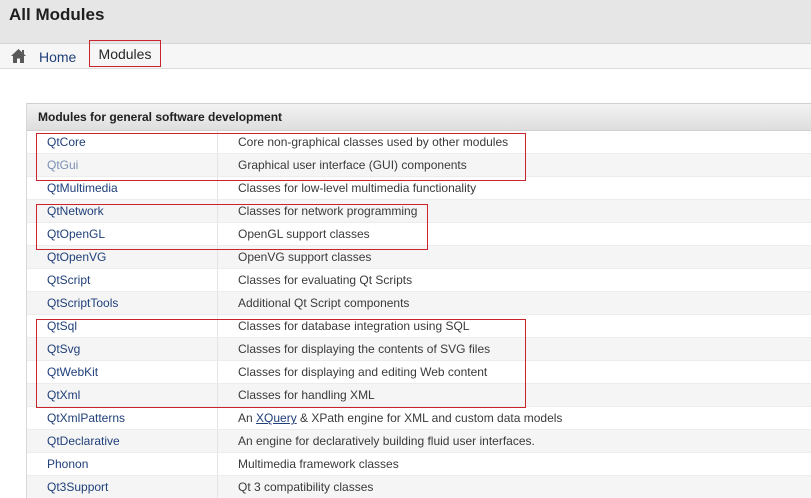 This screenshot has height=498, width=811. What do you see at coordinates (76, 257) in the screenshot?
I see `module-link-qtopenvg: QtOpenVG` at bounding box center [76, 257].